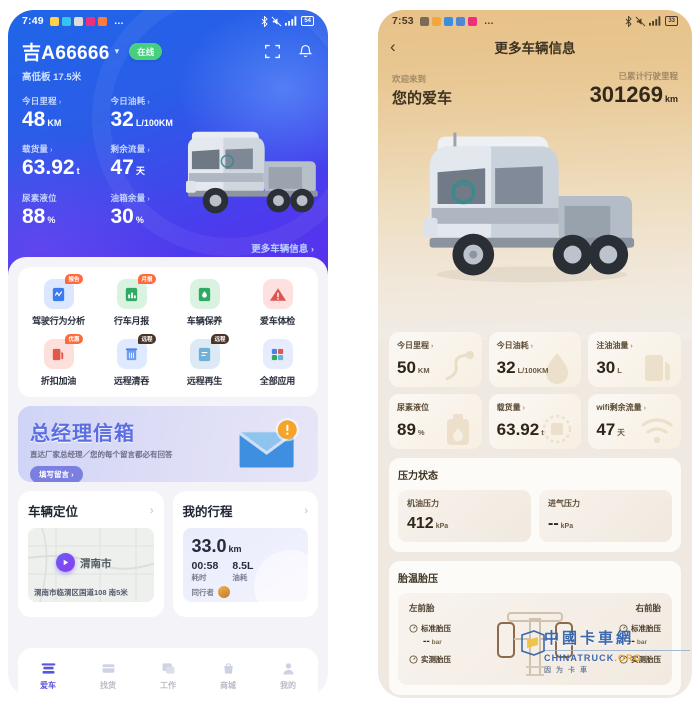  Describe the element at coordinates (66, 211) in the screenshot. I see `stat-item: 尿素液位 88%` at that location.